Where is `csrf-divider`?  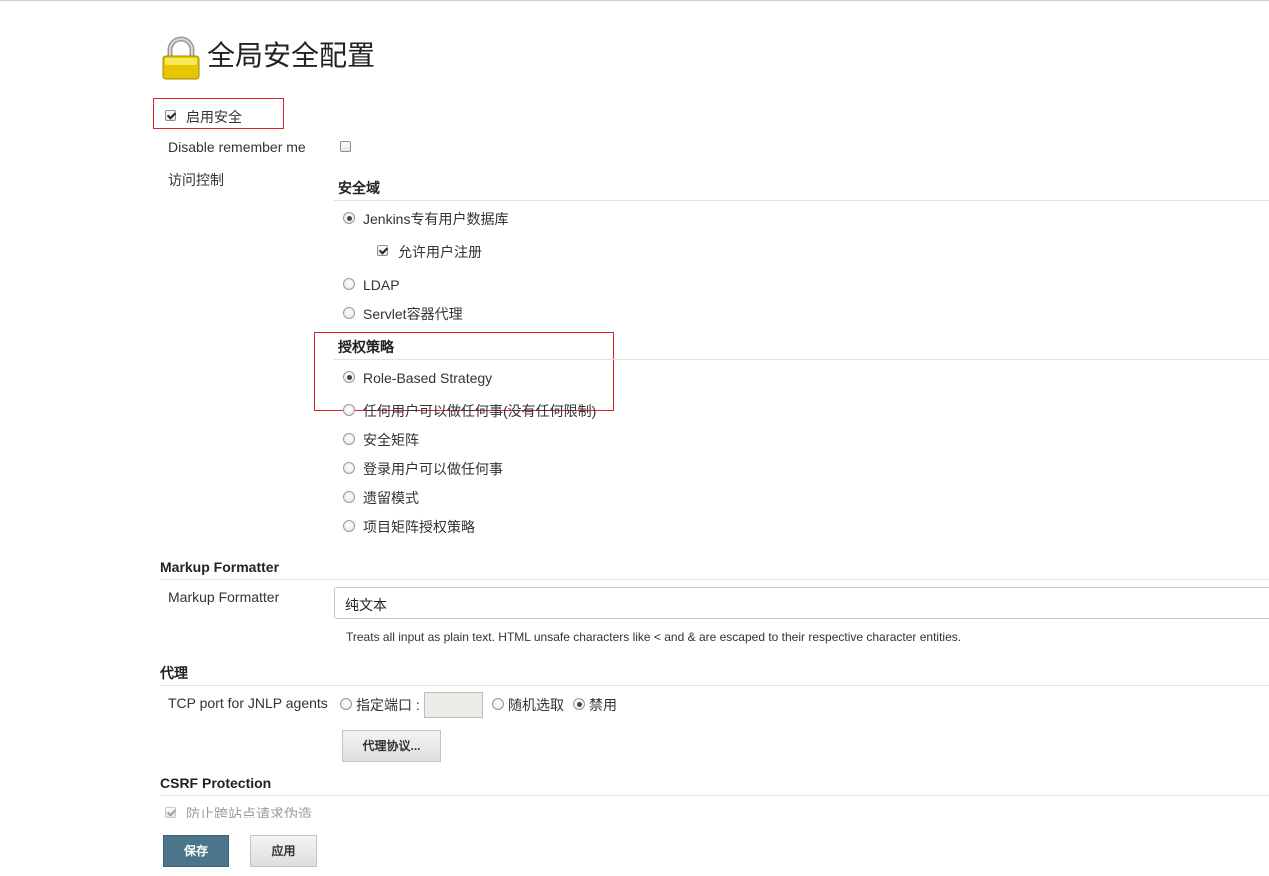 csrf-divider is located at coordinates (714, 795).